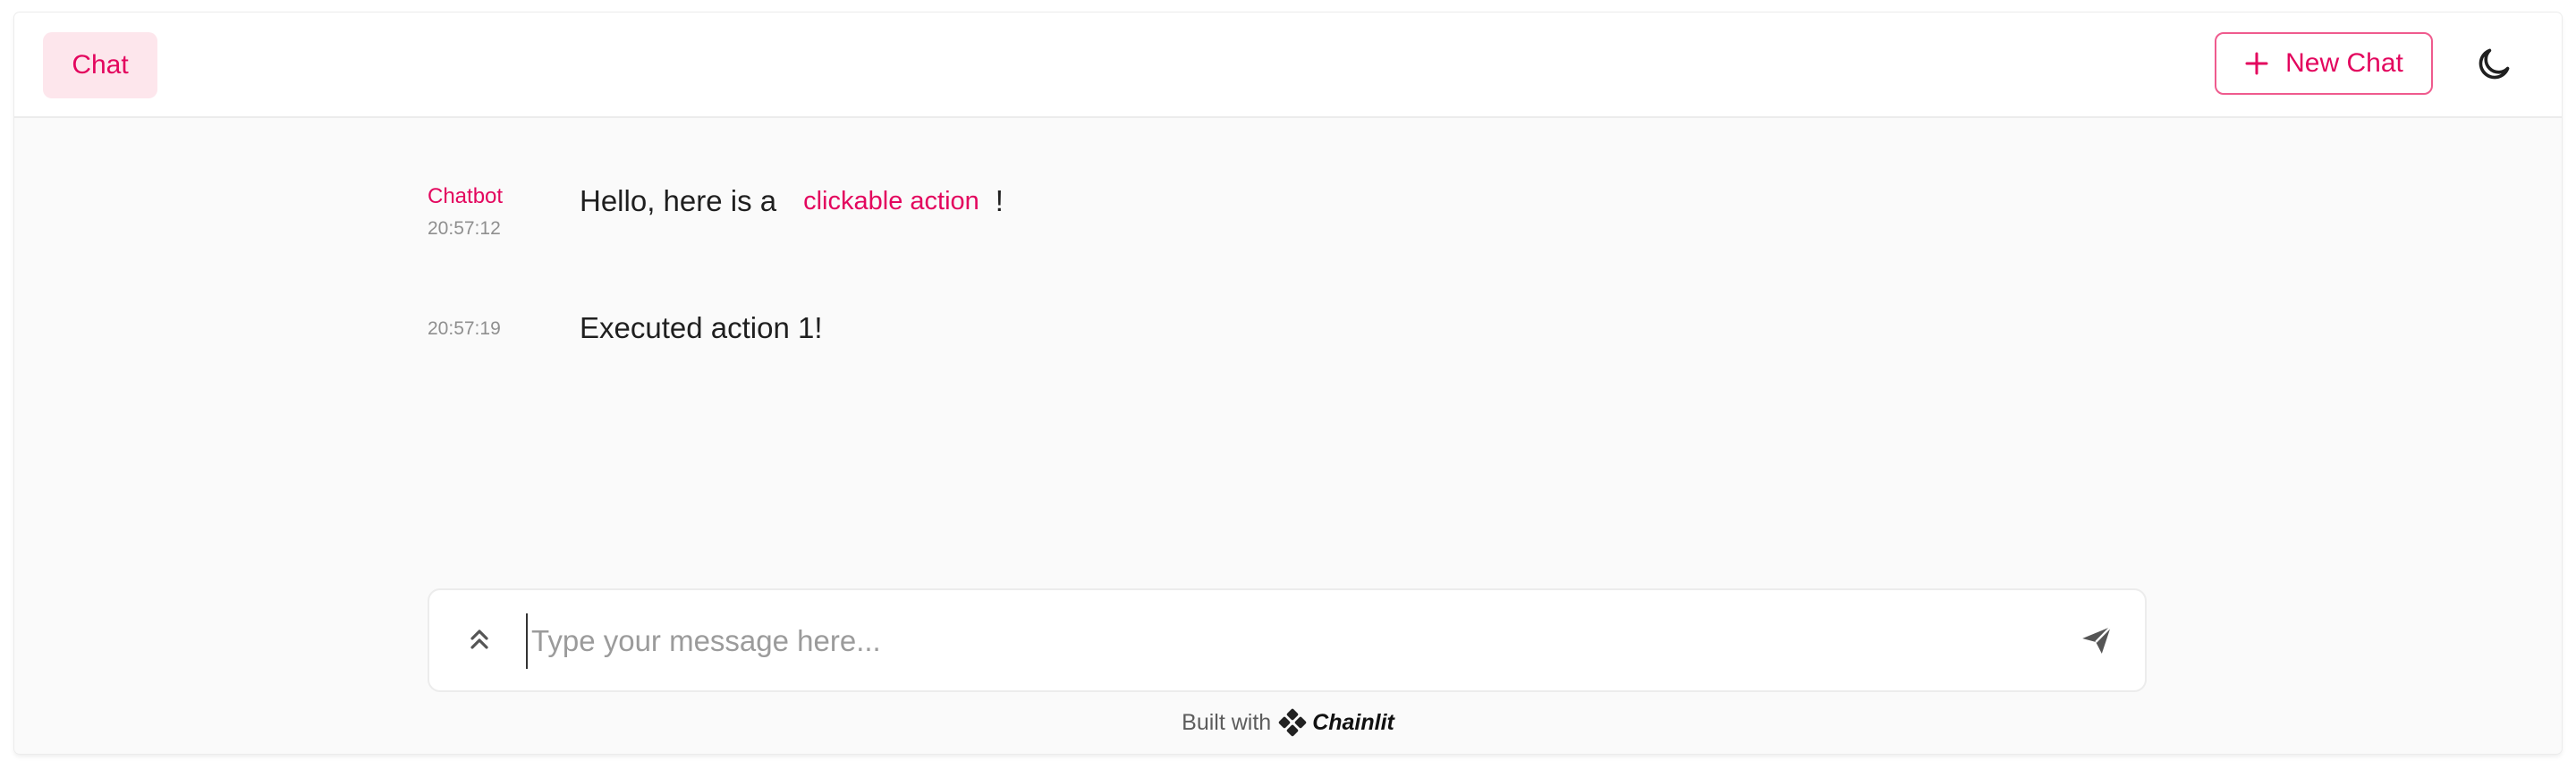 The height and width of the screenshot is (769, 2576). I want to click on message-content: Executed action 1!, so click(701, 328).